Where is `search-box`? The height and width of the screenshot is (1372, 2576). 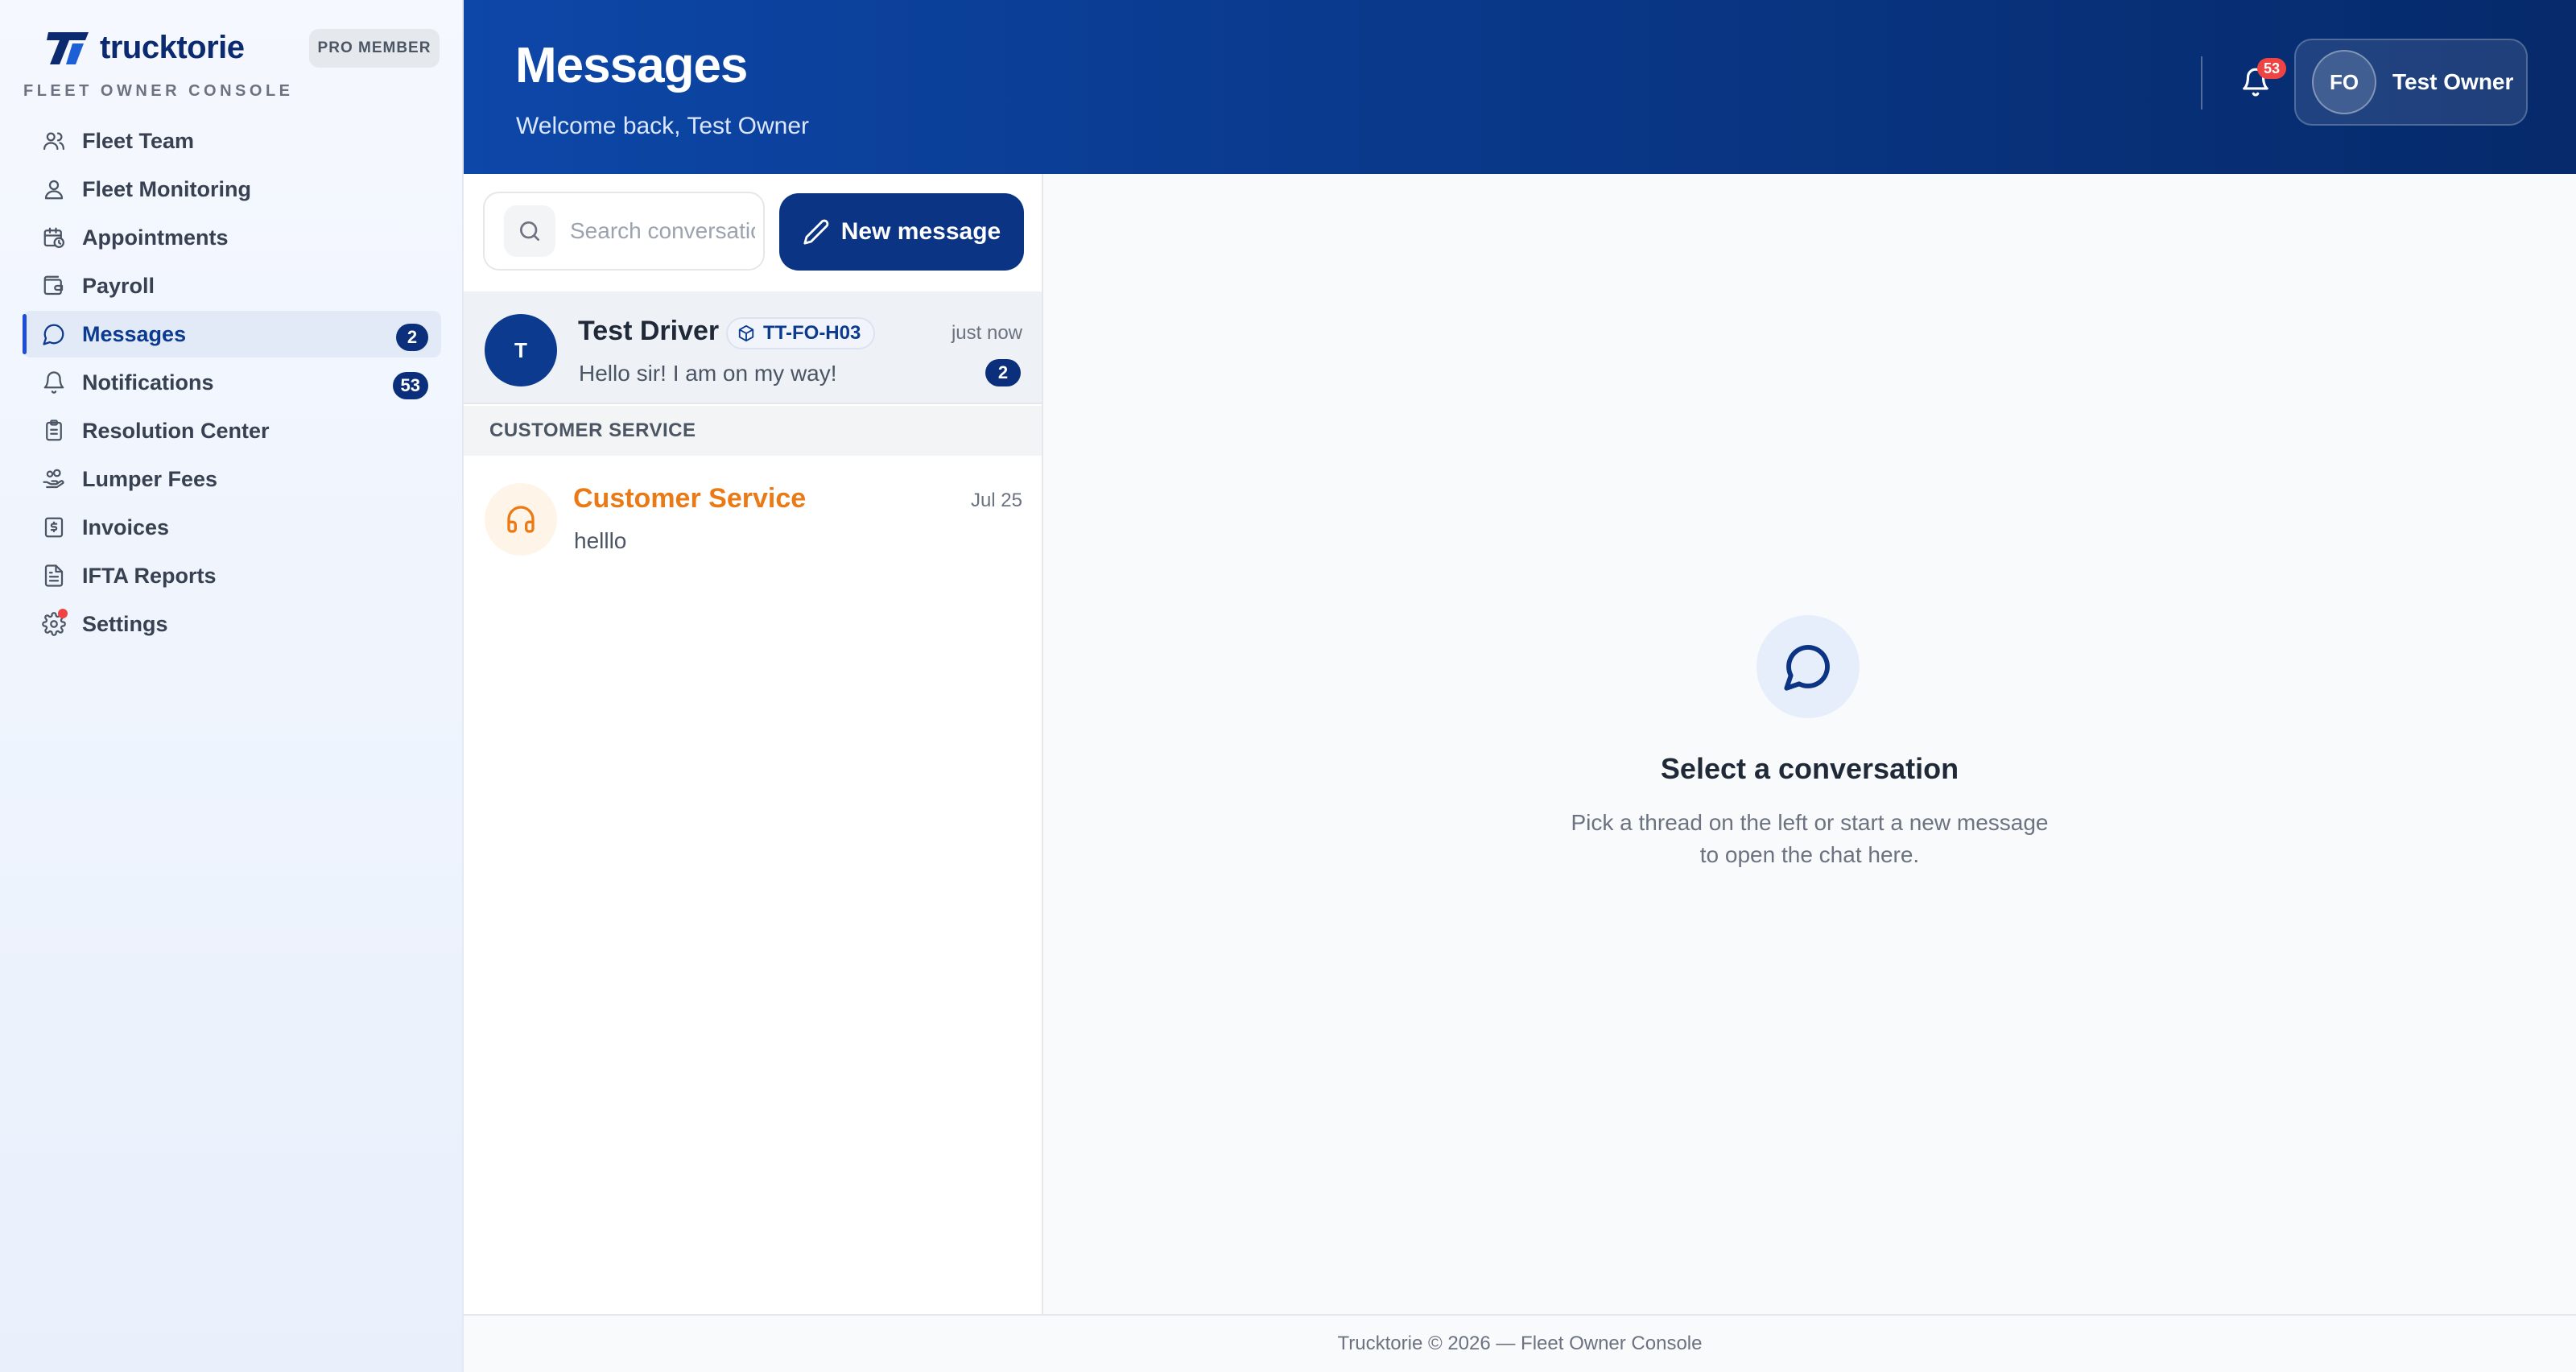
search-box is located at coordinates (624, 231).